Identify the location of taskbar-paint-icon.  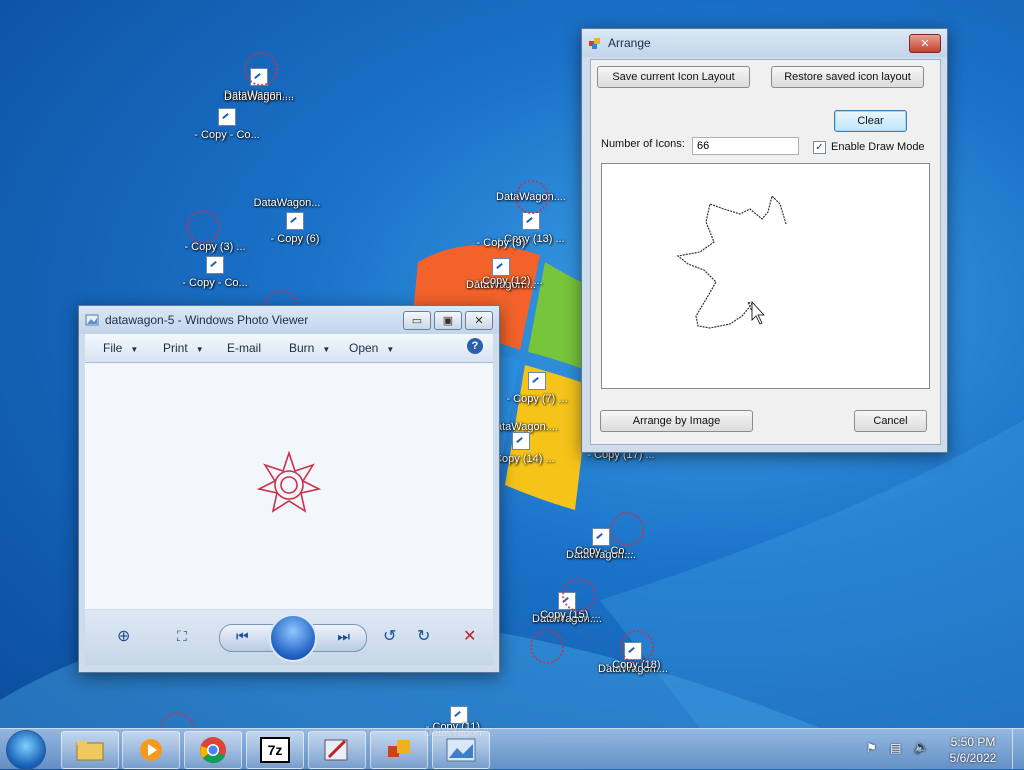
(337, 750).